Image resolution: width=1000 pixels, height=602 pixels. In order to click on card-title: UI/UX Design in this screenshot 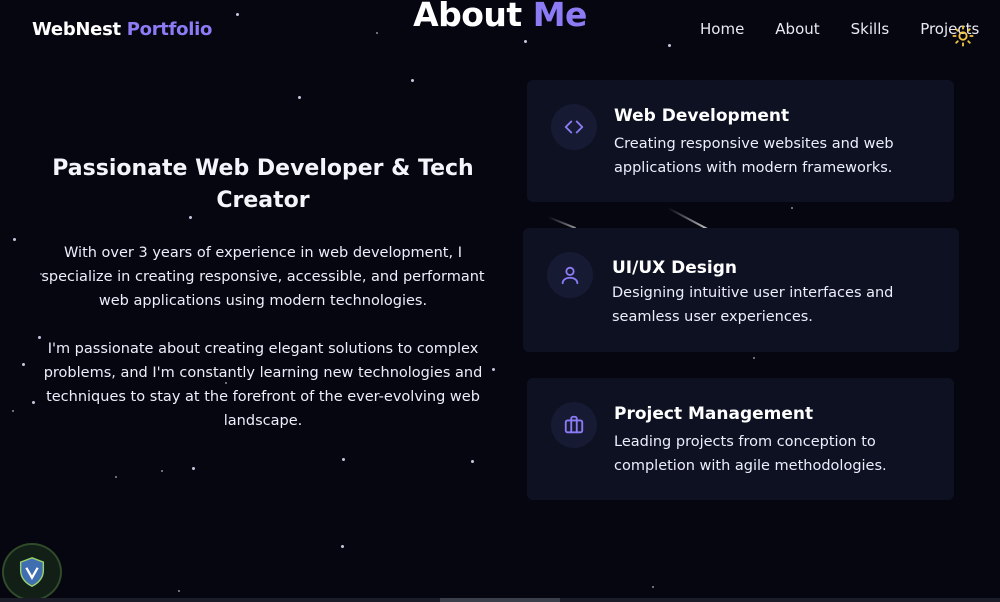, I will do `click(675, 268)`.